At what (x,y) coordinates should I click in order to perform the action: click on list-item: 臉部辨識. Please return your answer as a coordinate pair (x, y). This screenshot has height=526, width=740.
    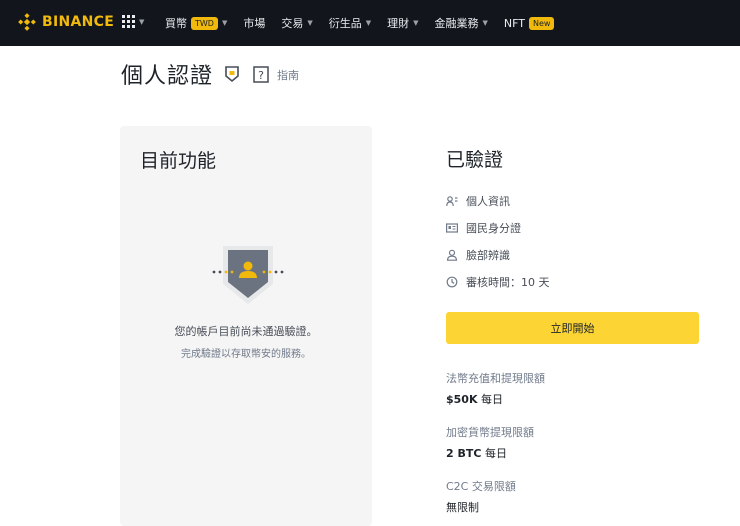
    Looking at the image, I should click on (498, 254).